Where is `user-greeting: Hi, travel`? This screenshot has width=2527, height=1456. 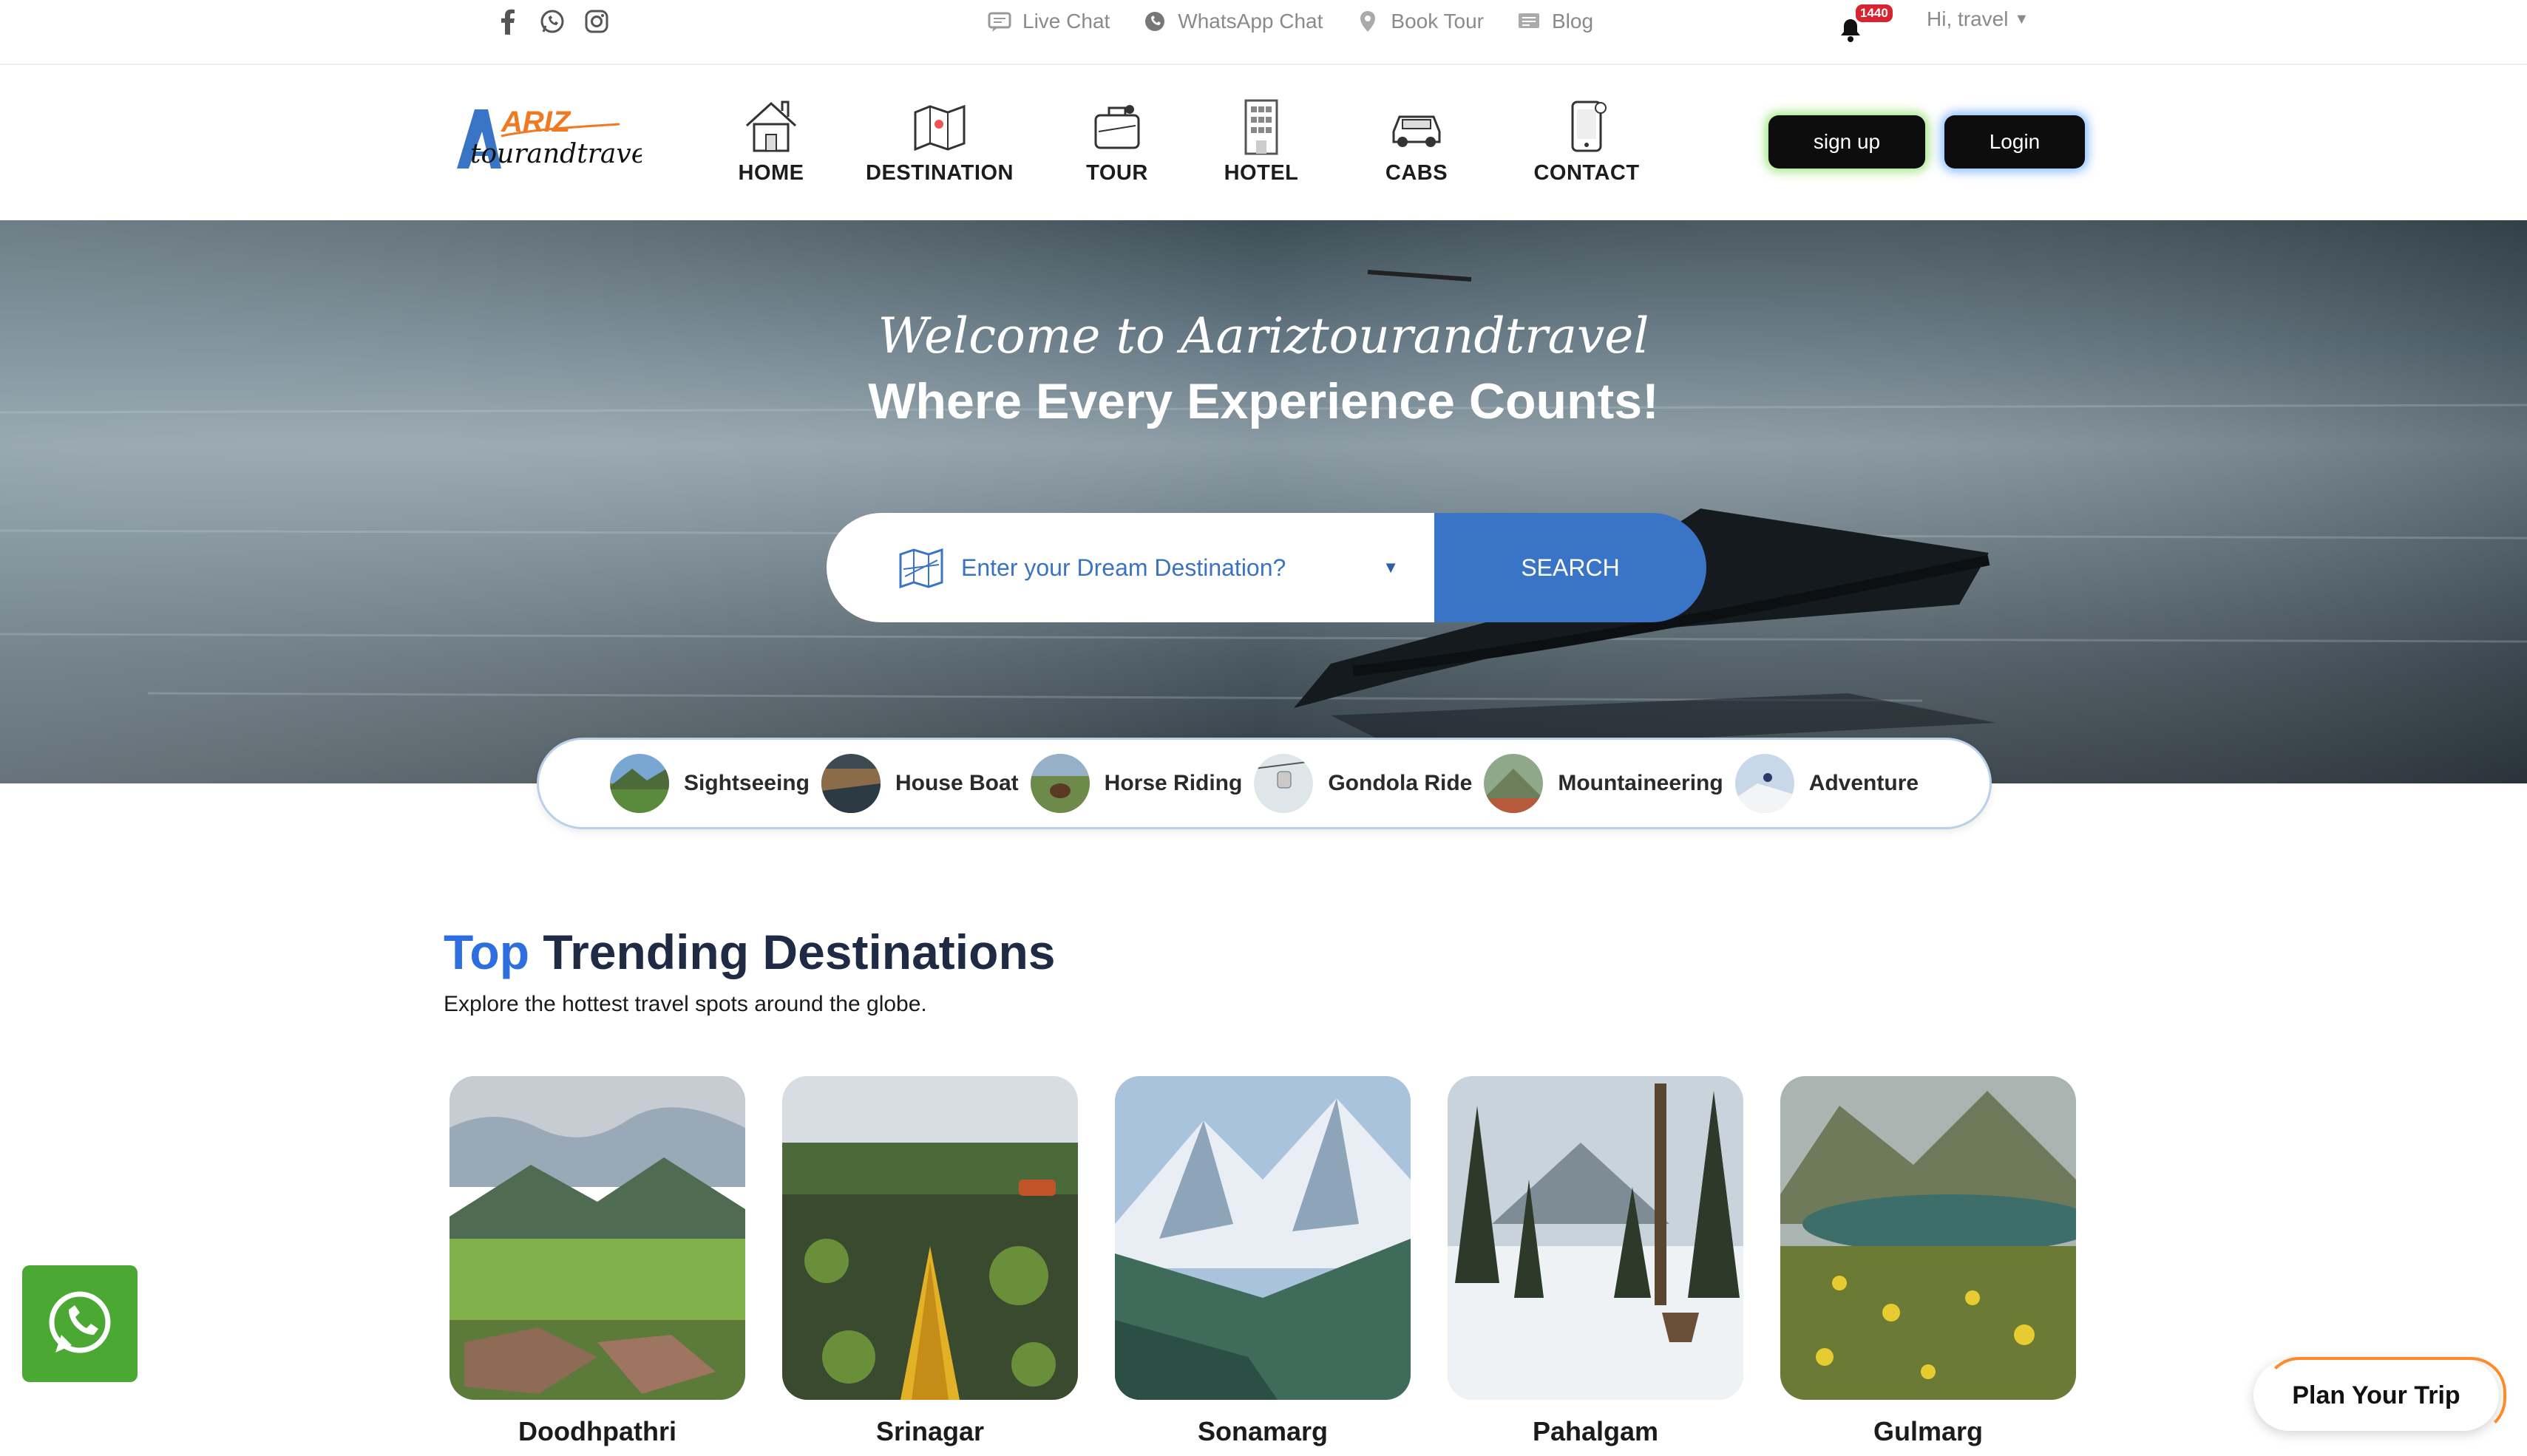 user-greeting: Hi, travel is located at coordinates (1968, 18).